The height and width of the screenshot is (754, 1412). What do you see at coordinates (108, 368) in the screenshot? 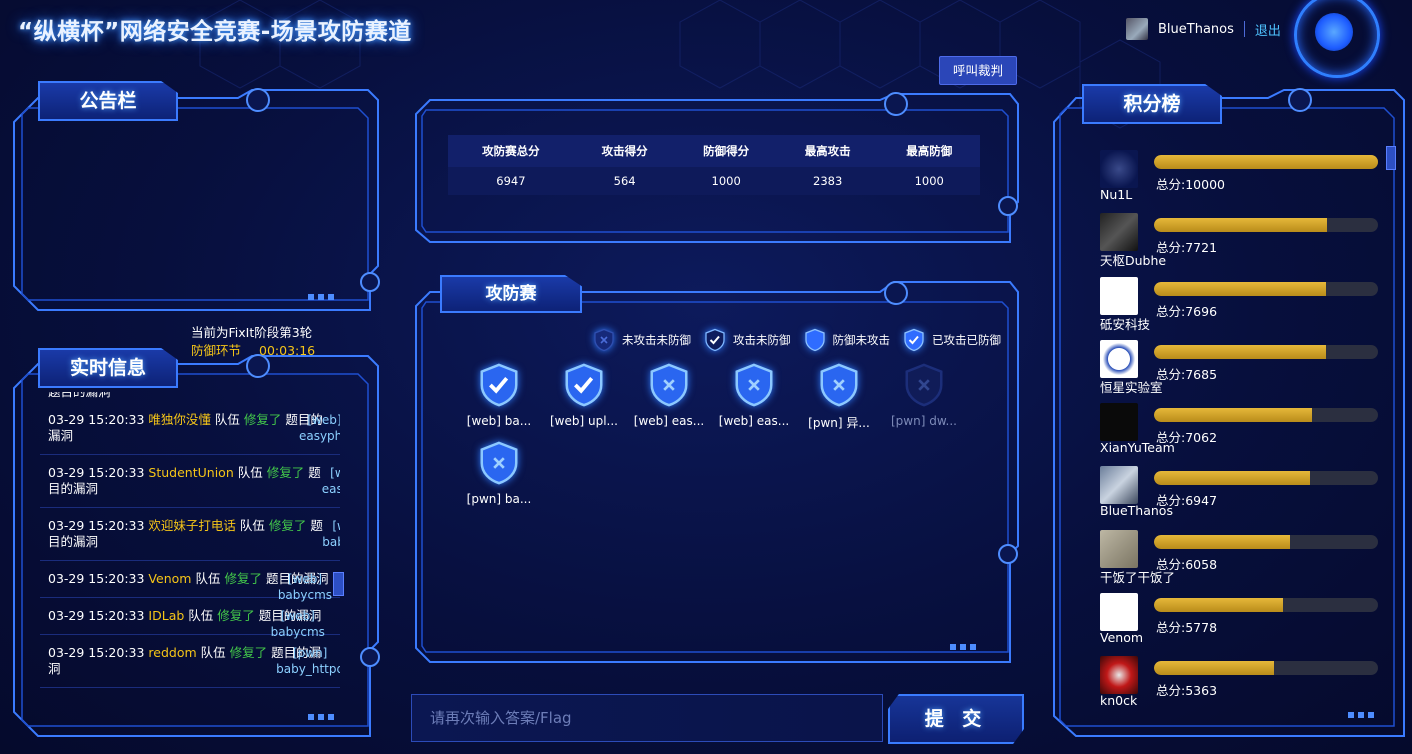
I see `realtime-title: 实时信息` at bounding box center [108, 368].